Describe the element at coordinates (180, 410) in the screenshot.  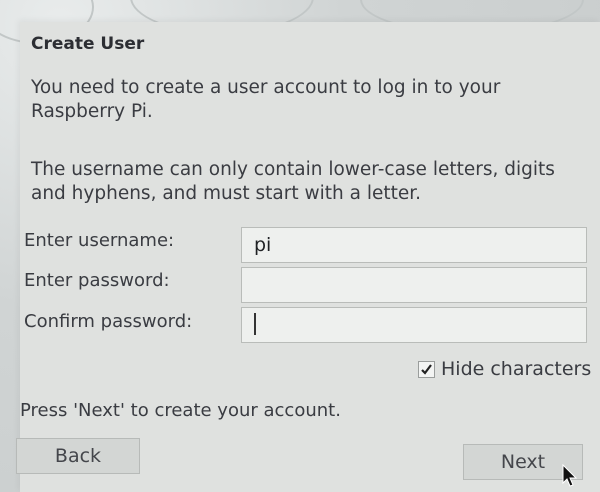
I see `next-hint-text: Press 'Next' to create your account.` at that location.